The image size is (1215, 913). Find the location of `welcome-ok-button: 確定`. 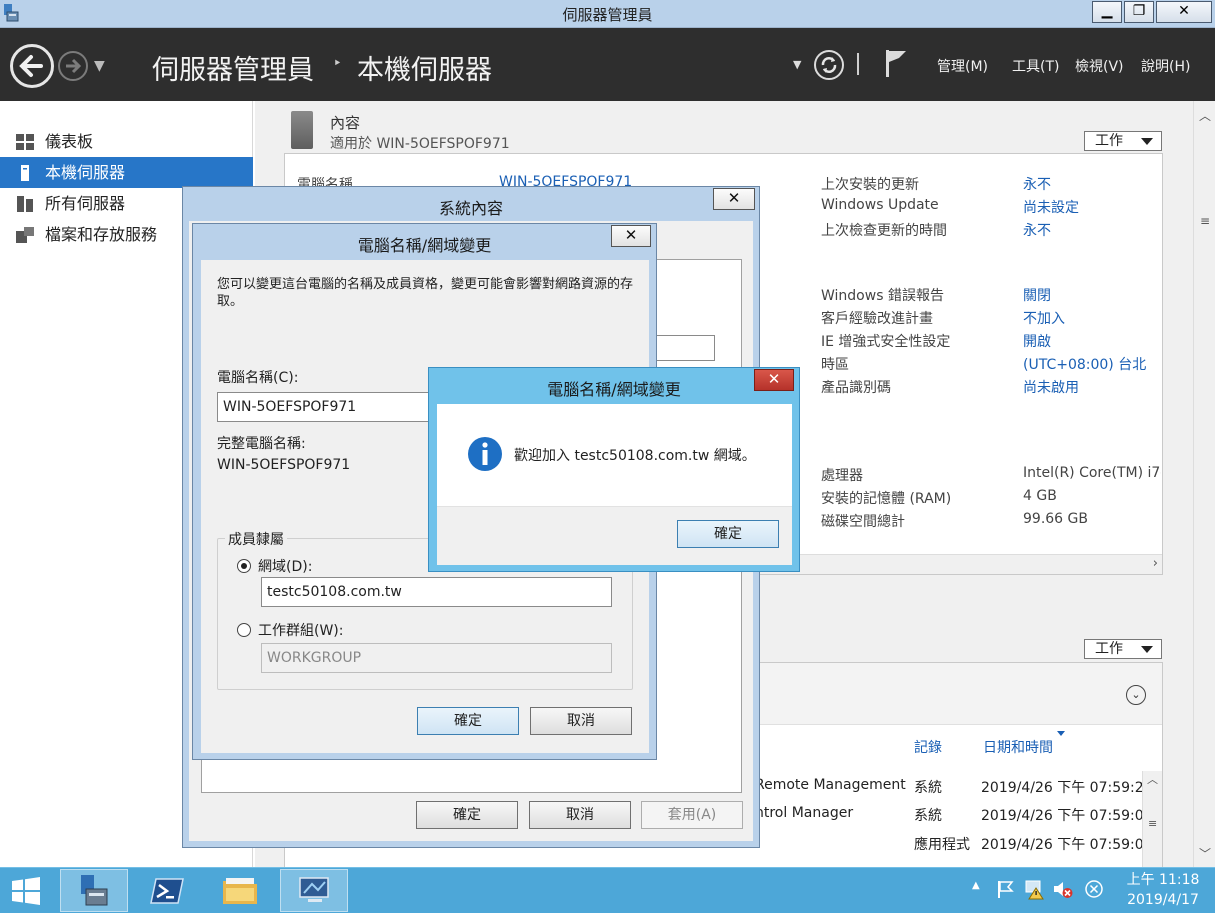

welcome-ok-button: 確定 is located at coordinates (728, 534).